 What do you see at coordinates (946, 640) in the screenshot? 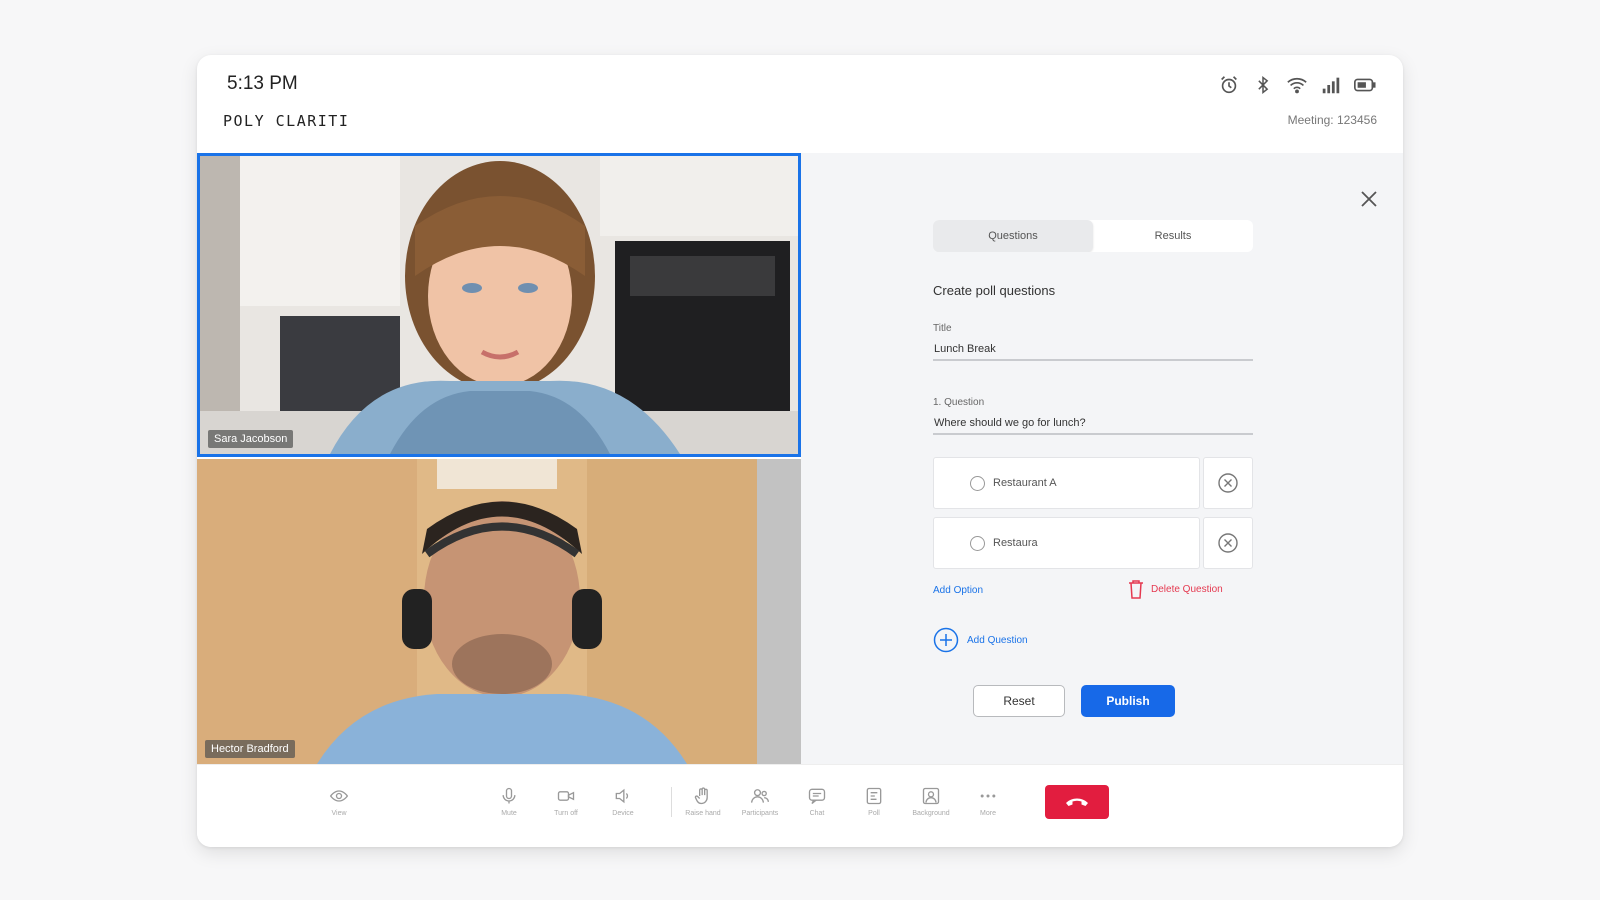
I see `plus-circle-icon` at bounding box center [946, 640].